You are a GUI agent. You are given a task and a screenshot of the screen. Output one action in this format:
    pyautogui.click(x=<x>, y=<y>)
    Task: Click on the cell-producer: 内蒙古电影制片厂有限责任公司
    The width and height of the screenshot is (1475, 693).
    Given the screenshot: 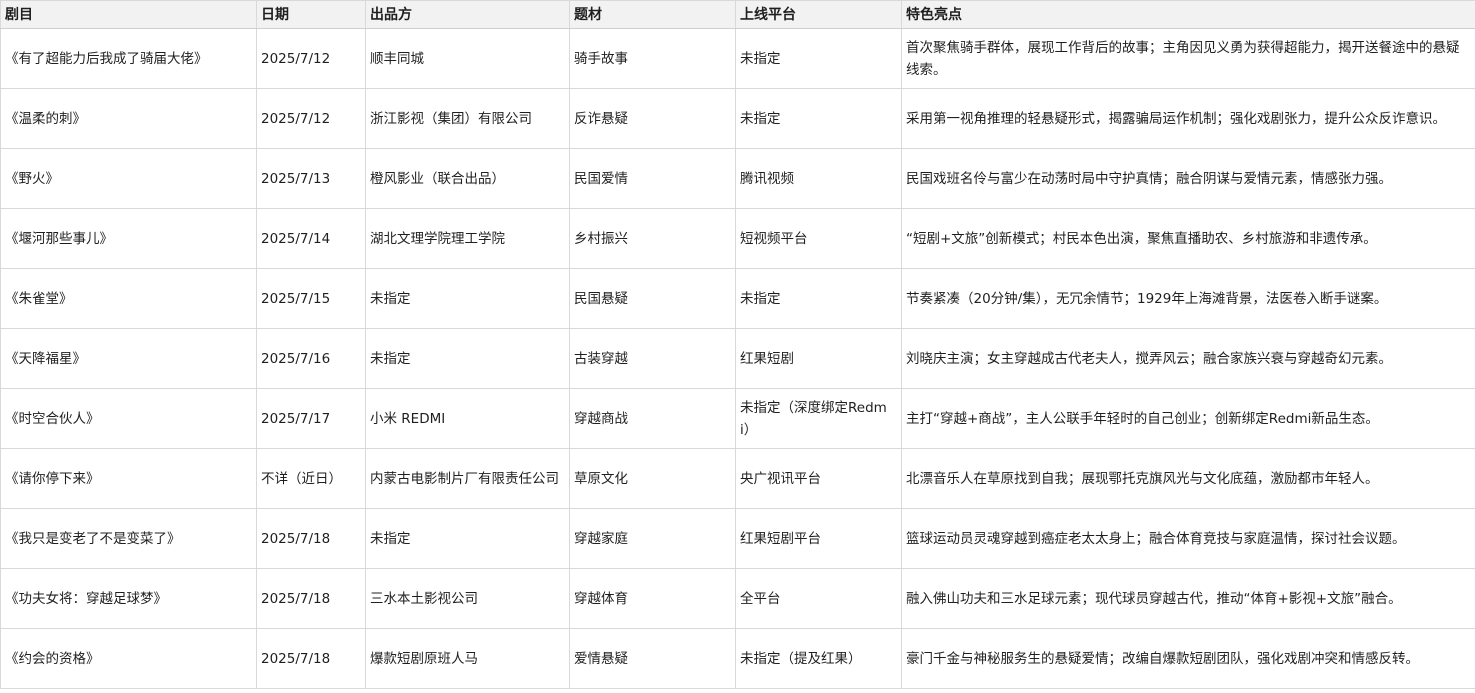 What is the action you would take?
    pyautogui.click(x=467, y=478)
    